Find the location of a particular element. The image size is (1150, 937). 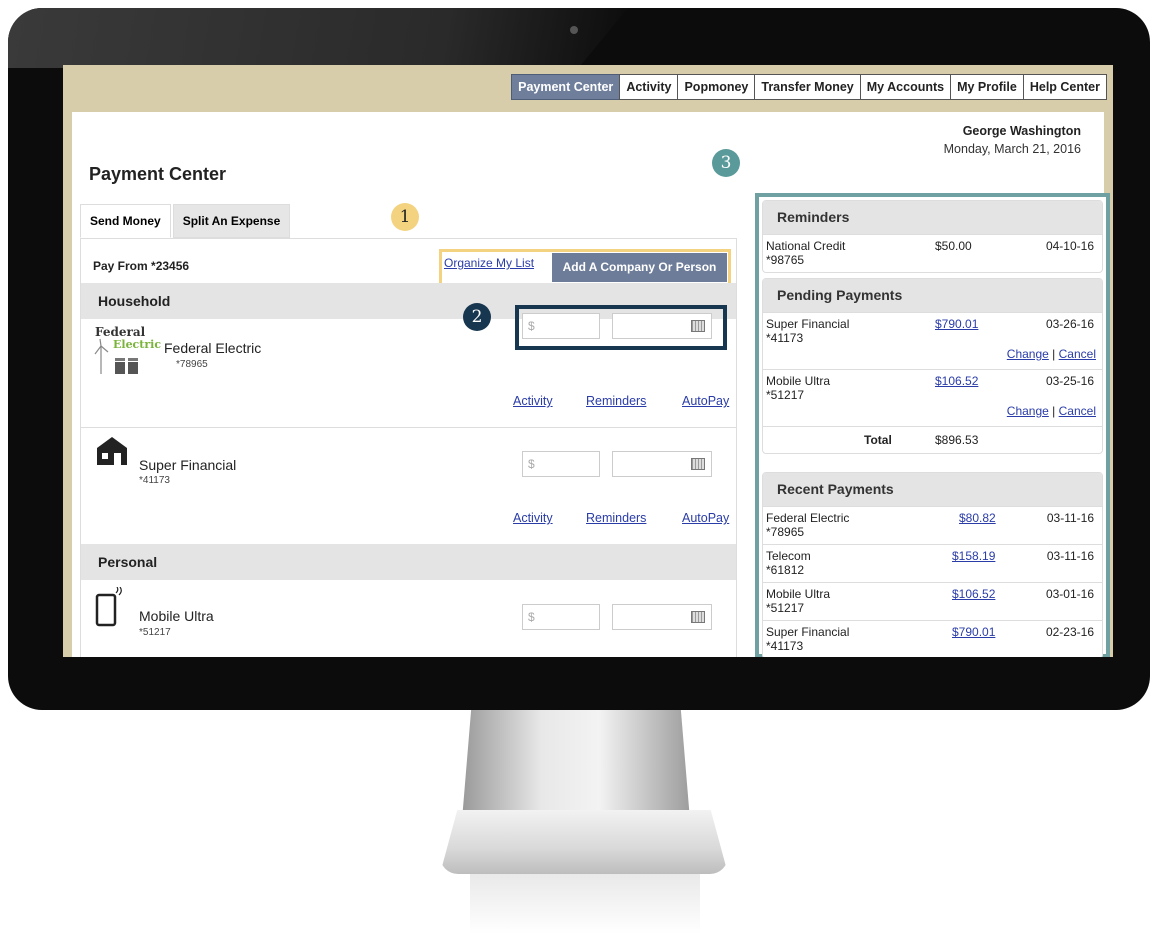

recent-row: Telecom *61812 $158.19 03-11-16 is located at coordinates (932, 563).